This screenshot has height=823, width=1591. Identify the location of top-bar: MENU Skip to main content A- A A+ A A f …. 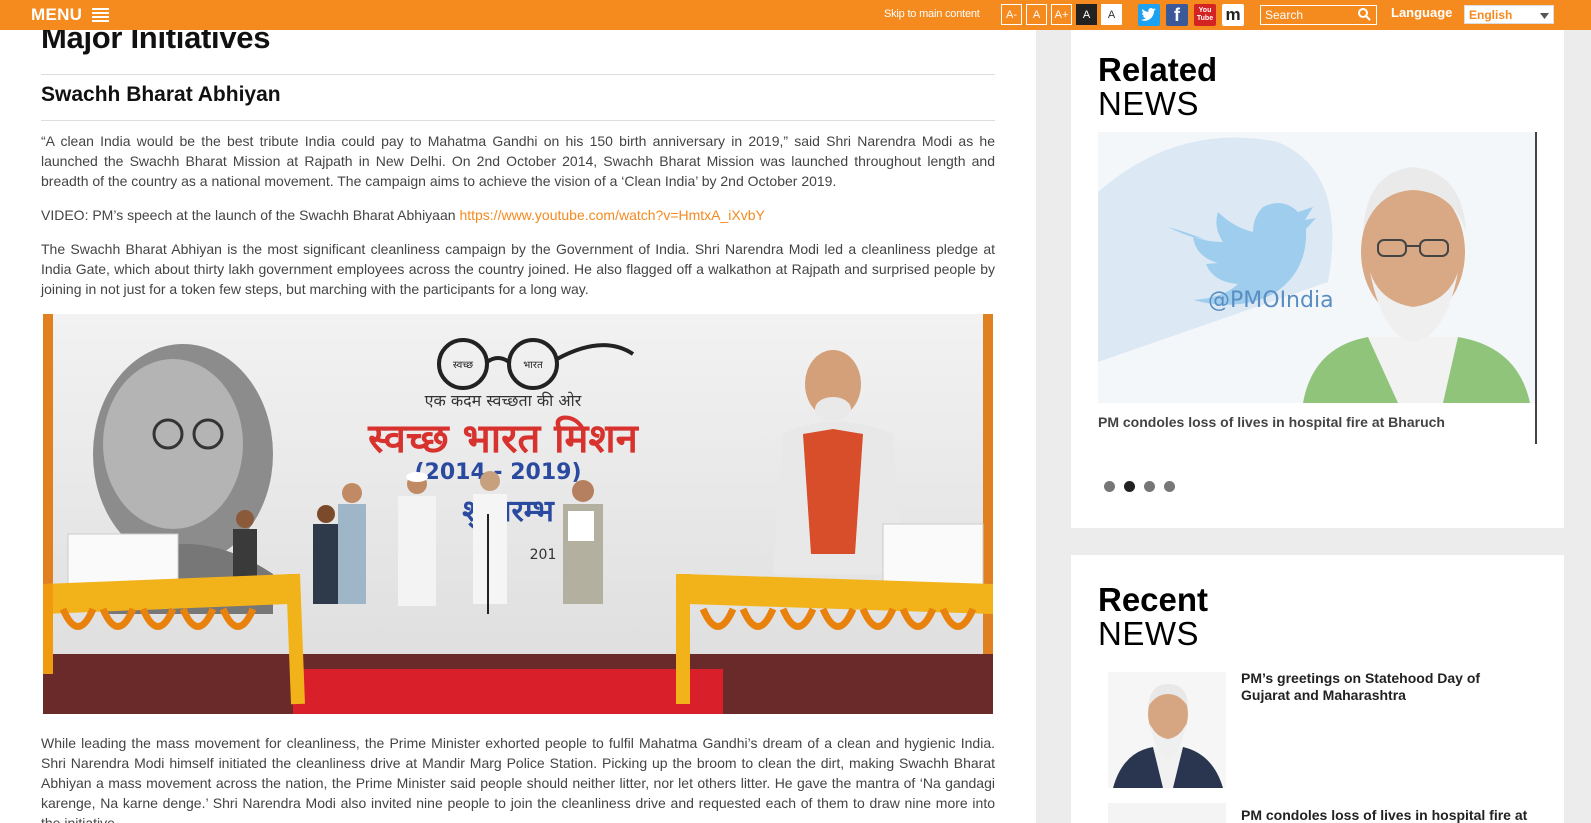
(795, 15).